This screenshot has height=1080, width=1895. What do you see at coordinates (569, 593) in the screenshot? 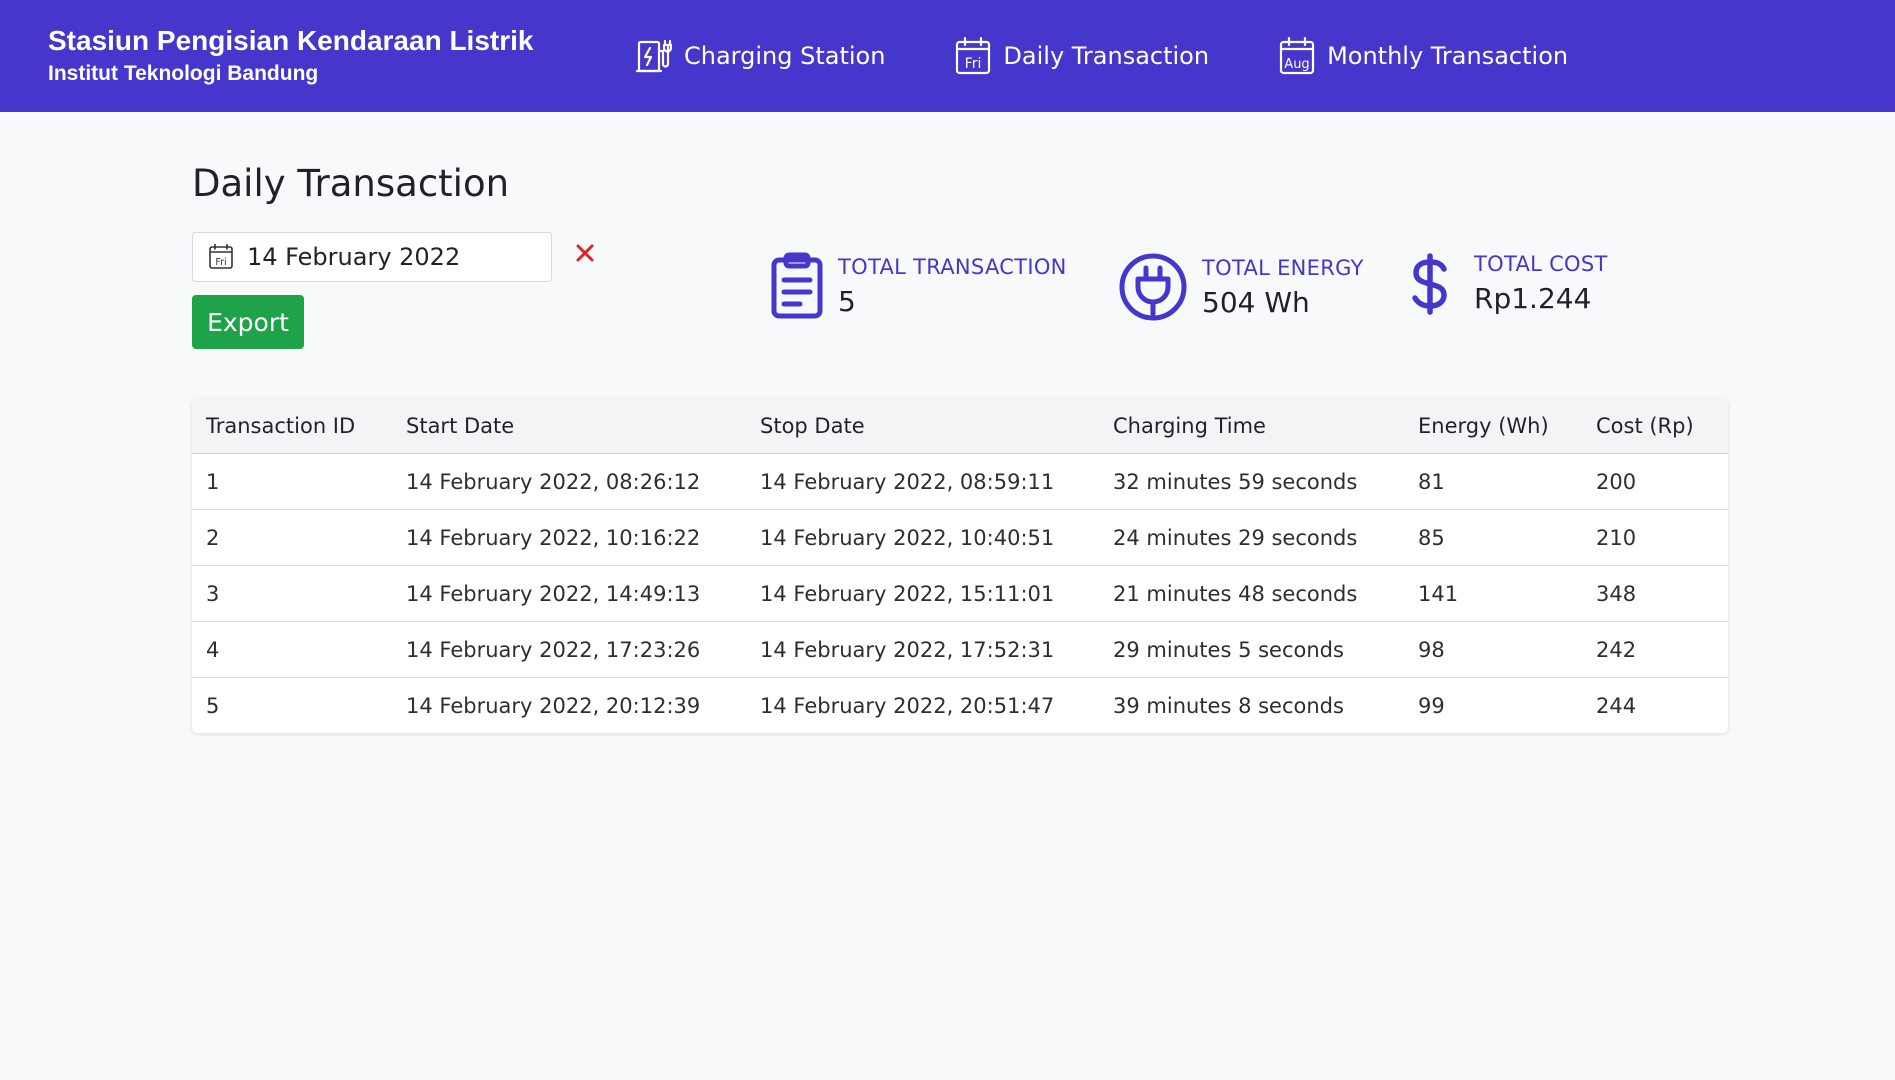
I see `cell-start-date: 14 February 2022, 14:49:13` at bounding box center [569, 593].